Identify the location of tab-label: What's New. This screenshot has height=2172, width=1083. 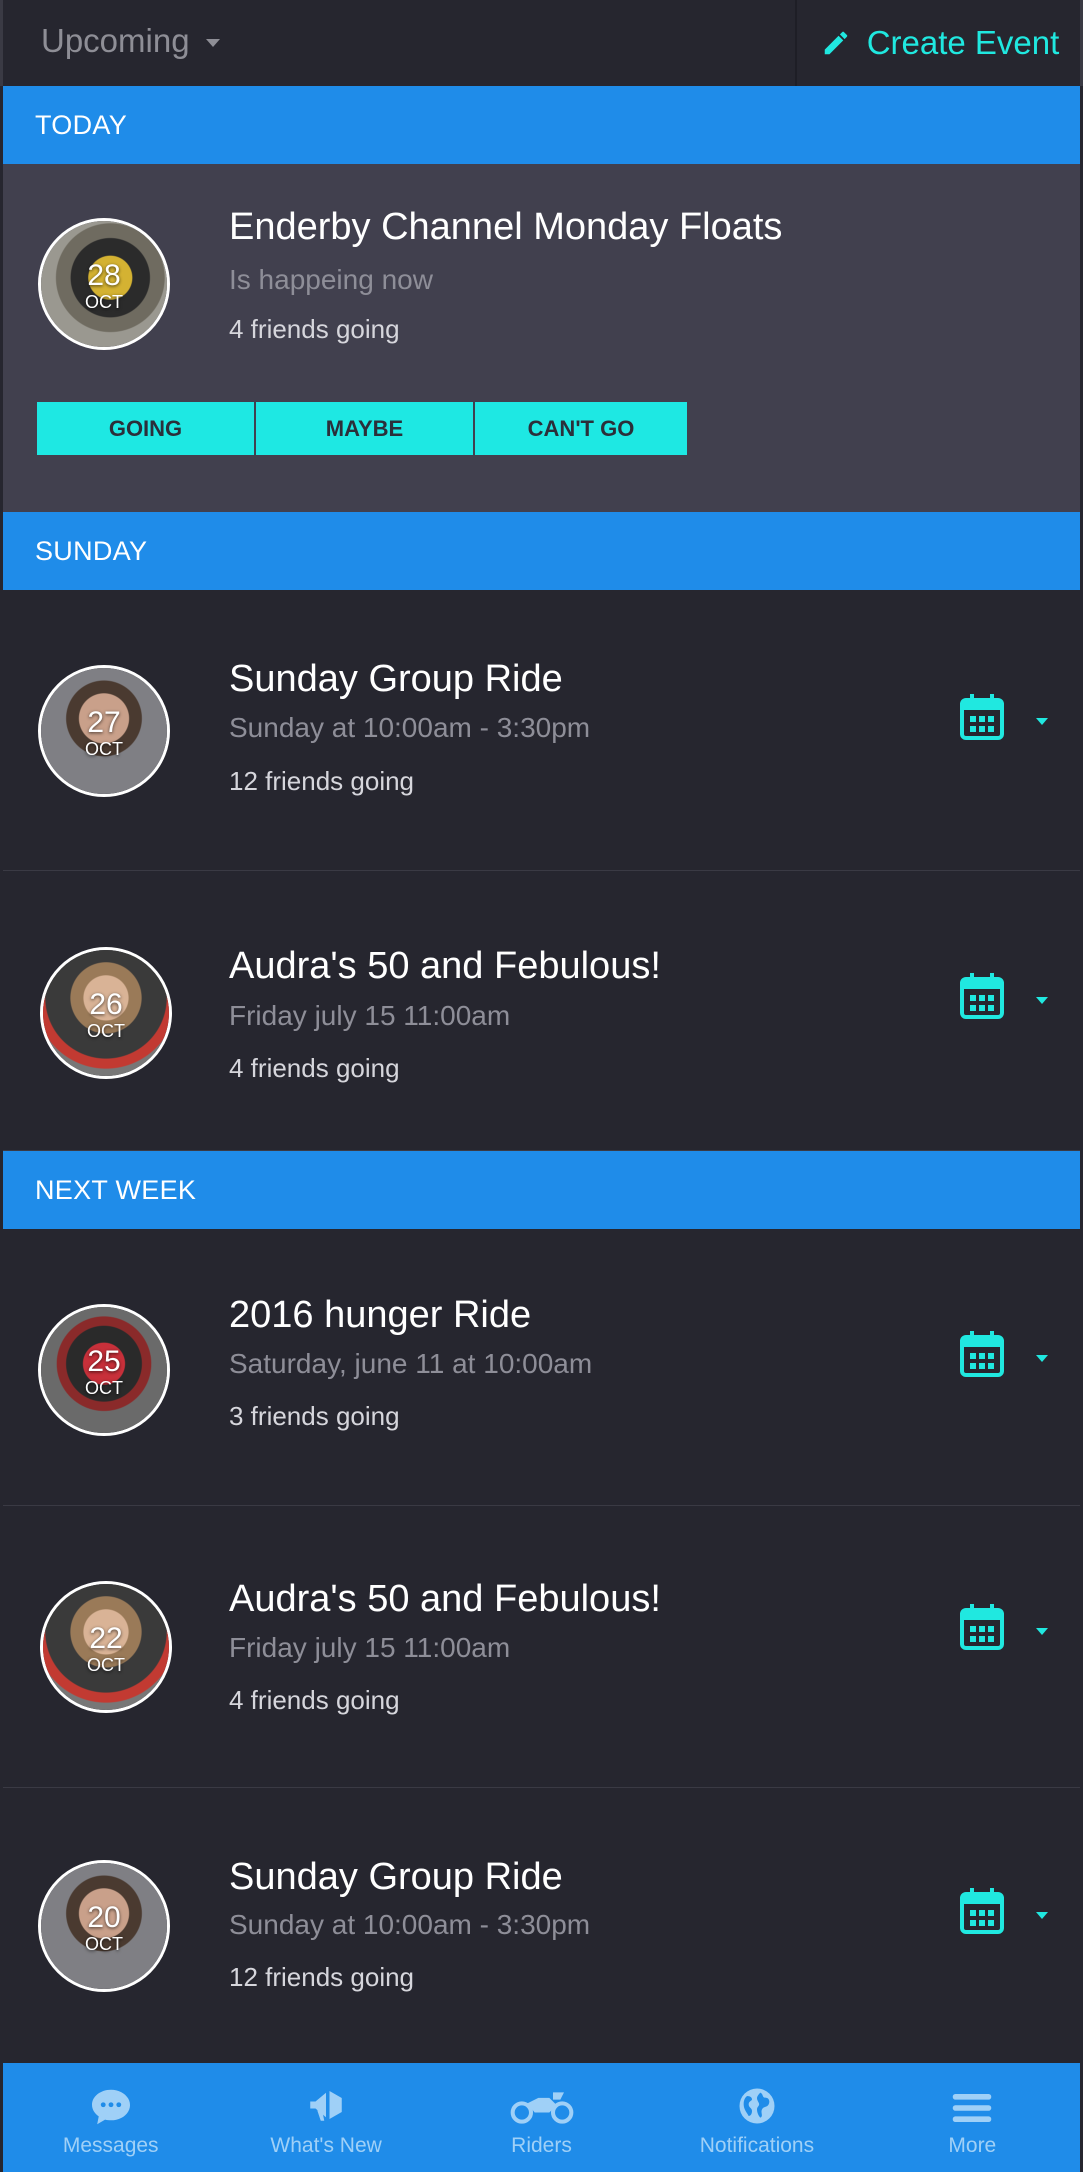
(326, 2145).